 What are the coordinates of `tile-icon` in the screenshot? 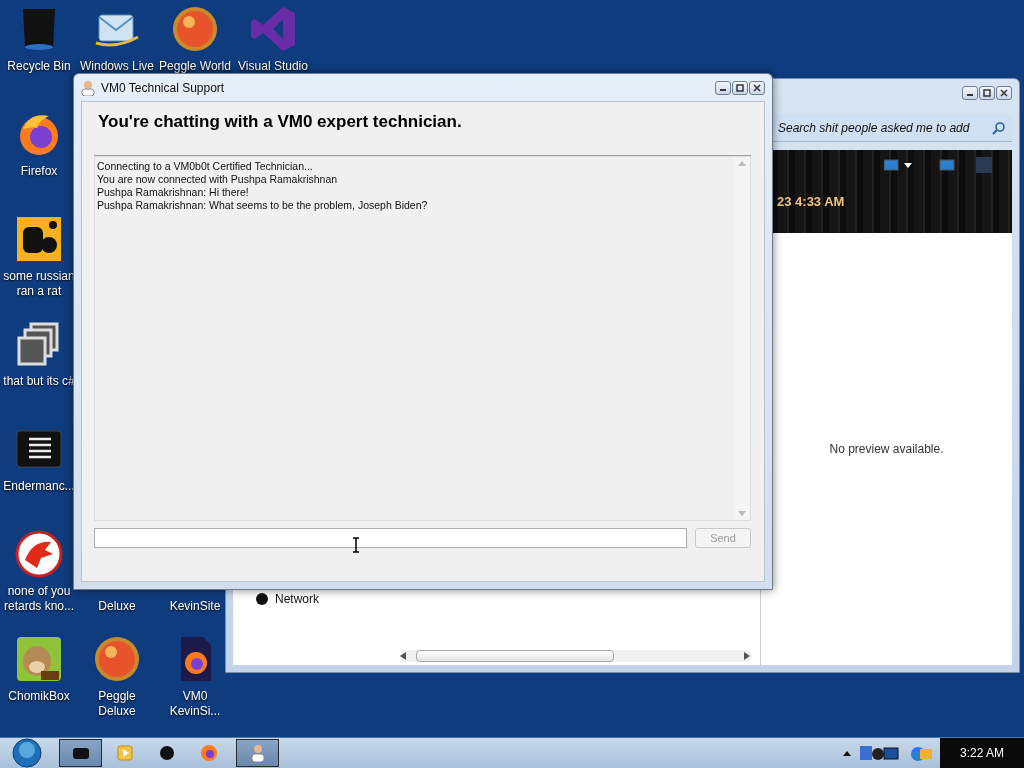 It's located at (39, 239).